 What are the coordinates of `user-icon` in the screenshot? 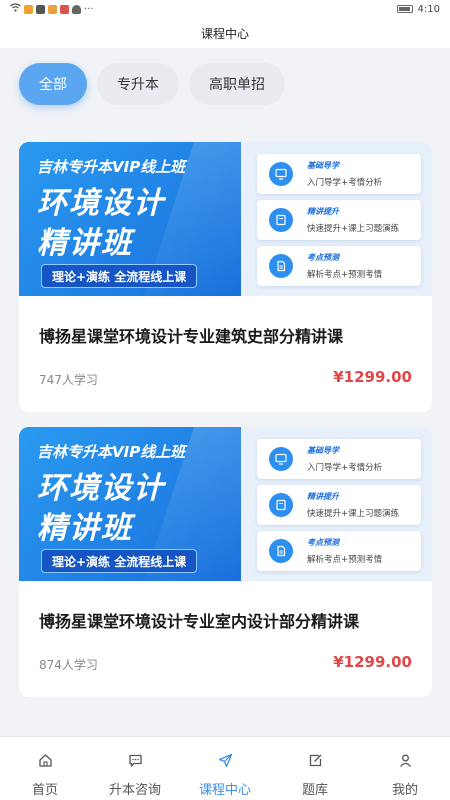 It's located at (405, 760).